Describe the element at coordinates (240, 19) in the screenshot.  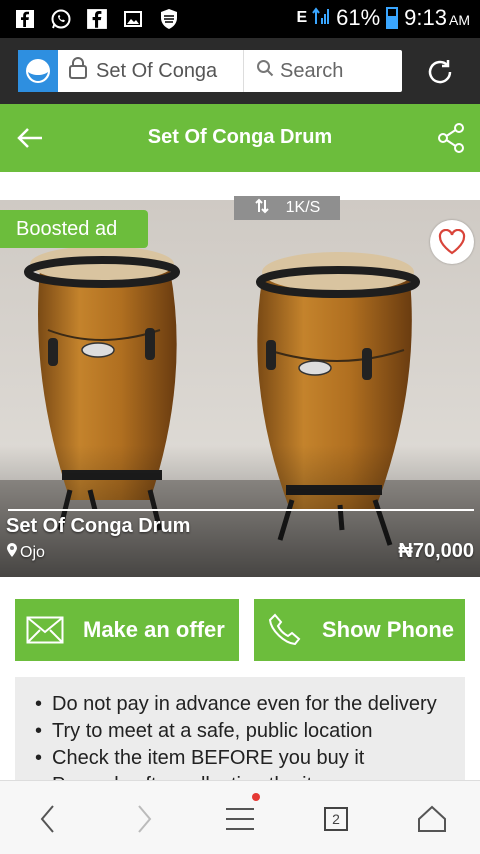
I see `status-bar: E 61% 9:13 AM` at that location.